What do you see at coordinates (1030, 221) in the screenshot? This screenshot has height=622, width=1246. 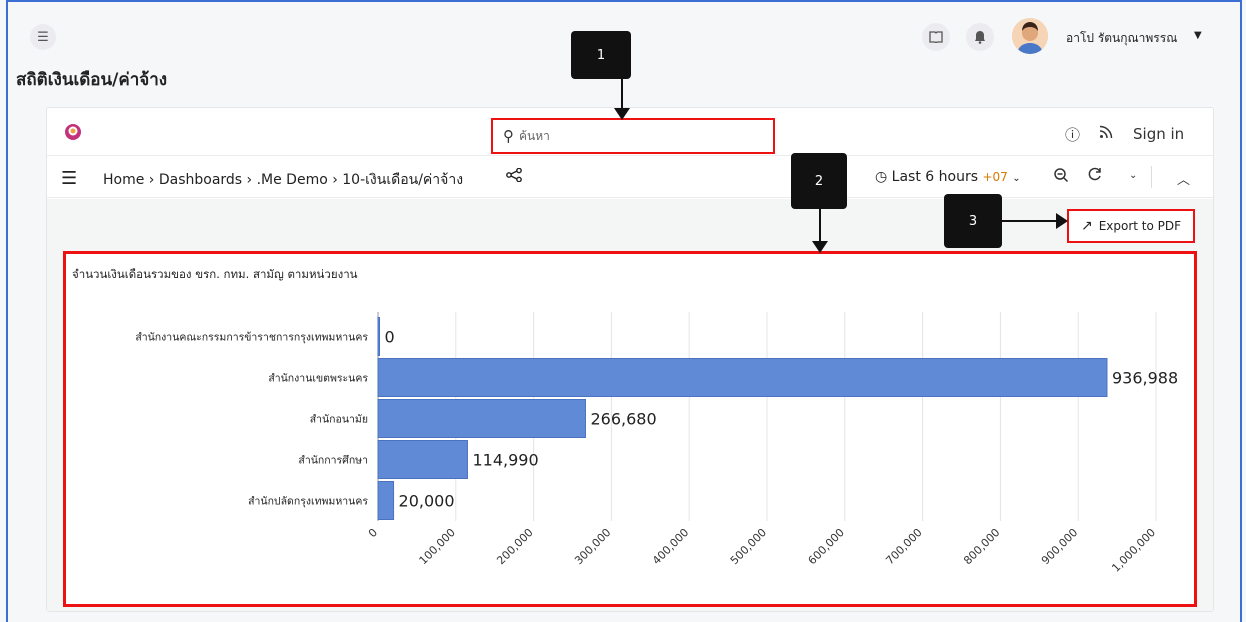 I see `callout-3-arrow` at bounding box center [1030, 221].